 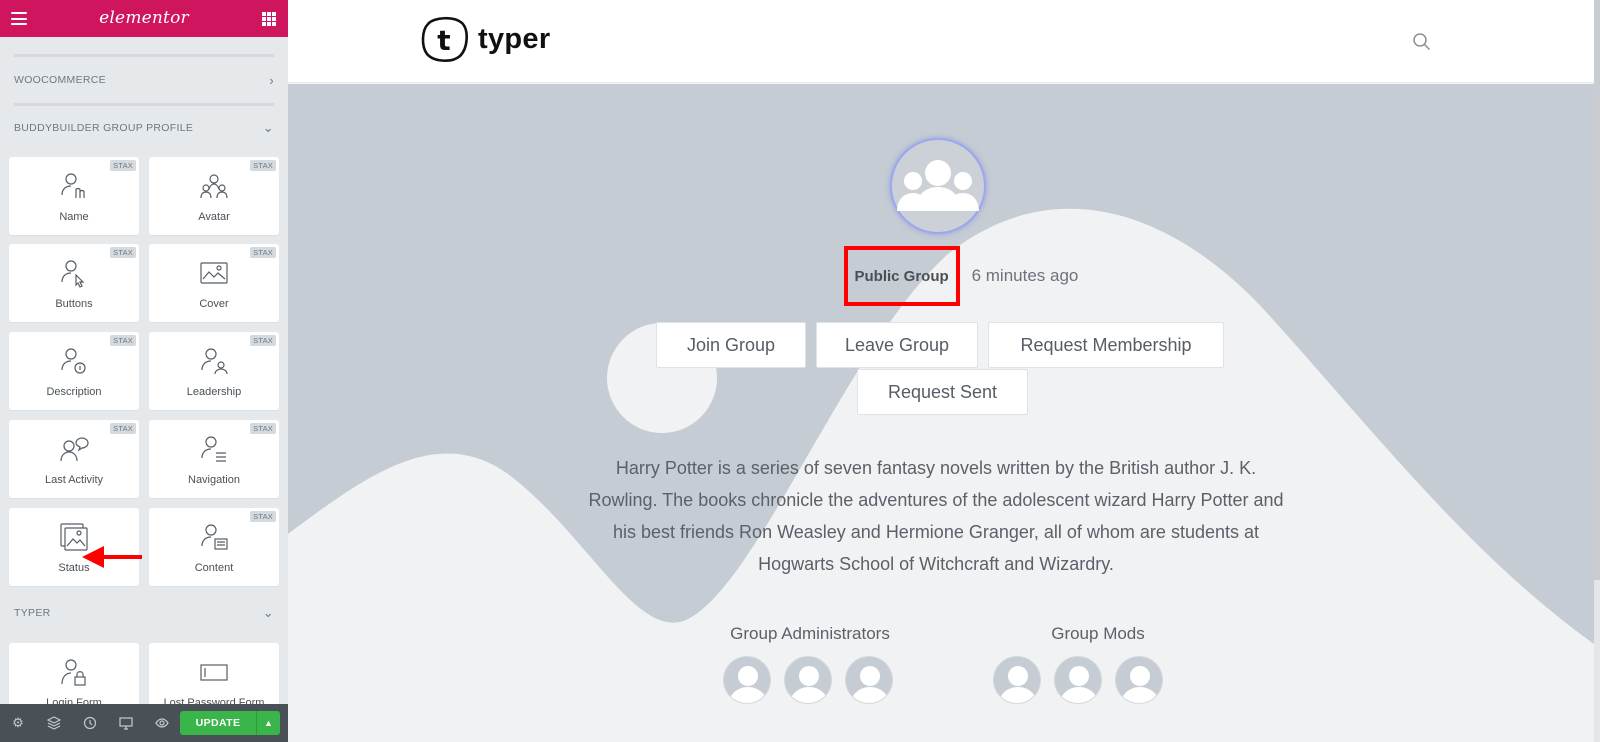 I want to click on leave-group-button: Leave Group, so click(x=897, y=345).